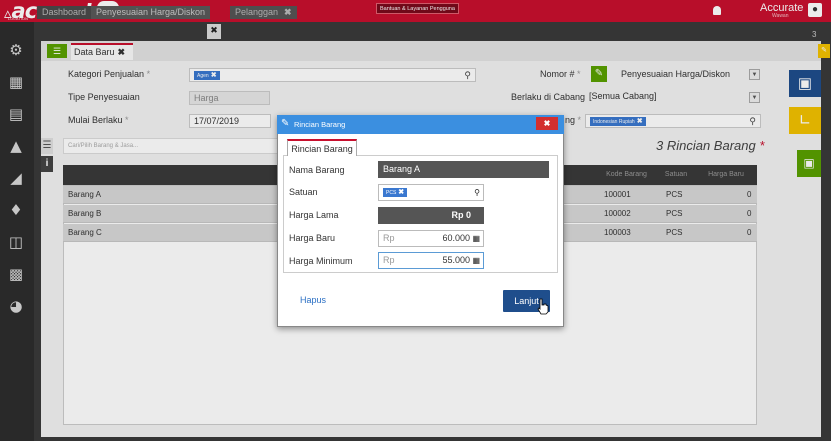 The height and width of the screenshot is (441, 831). What do you see at coordinates (285, 123) in the screenshot?
I see `pencil-icon: ✎` at bounding box center [285, 123].